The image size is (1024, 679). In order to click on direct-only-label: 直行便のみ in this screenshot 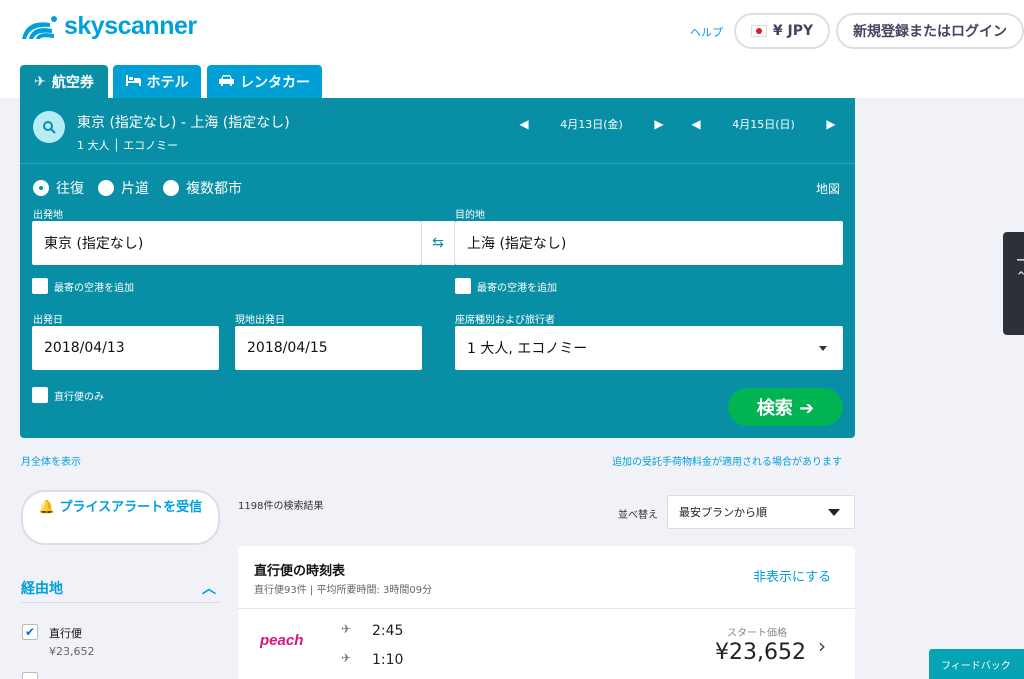, I will do `click(79, 397)`.